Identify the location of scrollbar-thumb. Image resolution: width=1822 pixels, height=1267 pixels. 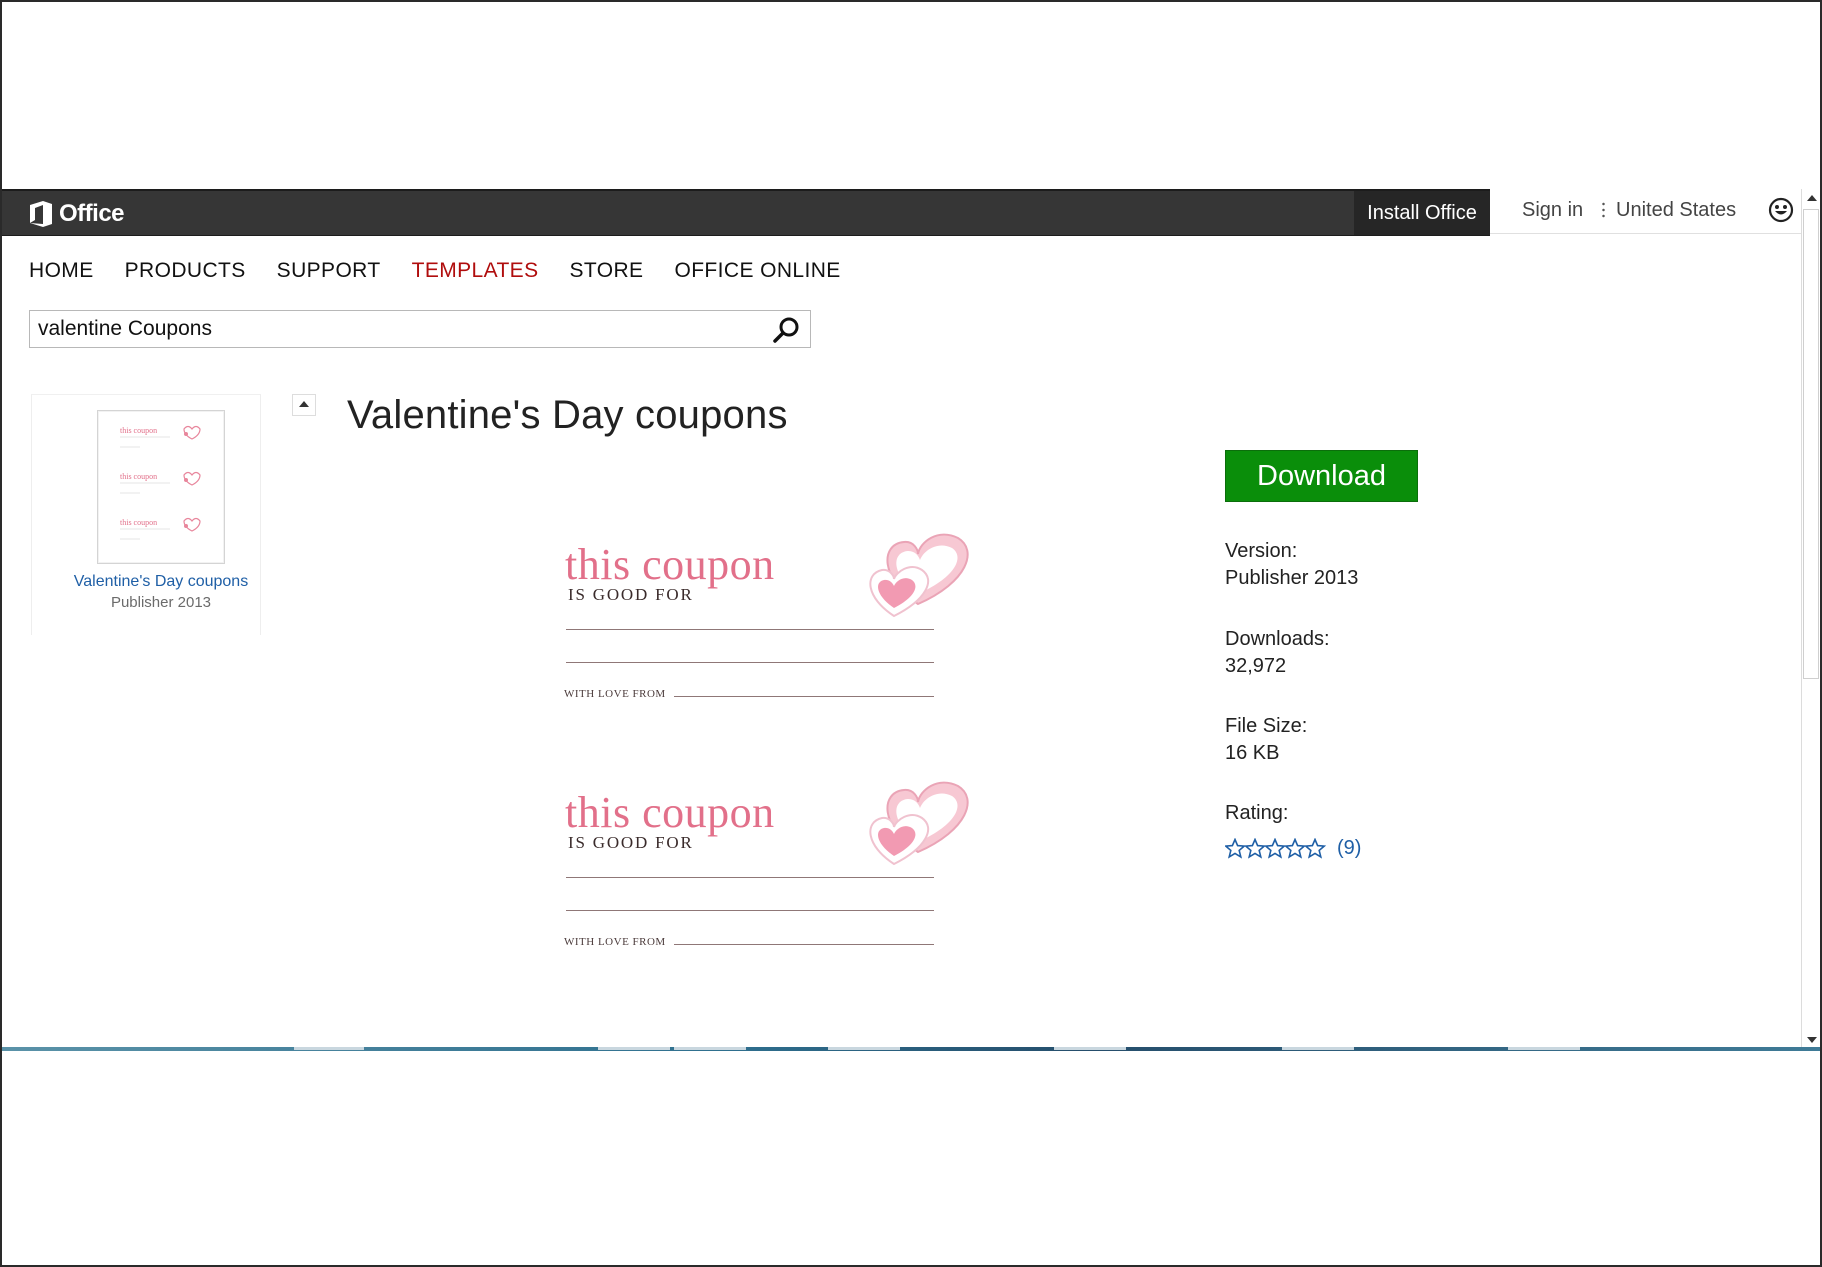
(1811, 444).